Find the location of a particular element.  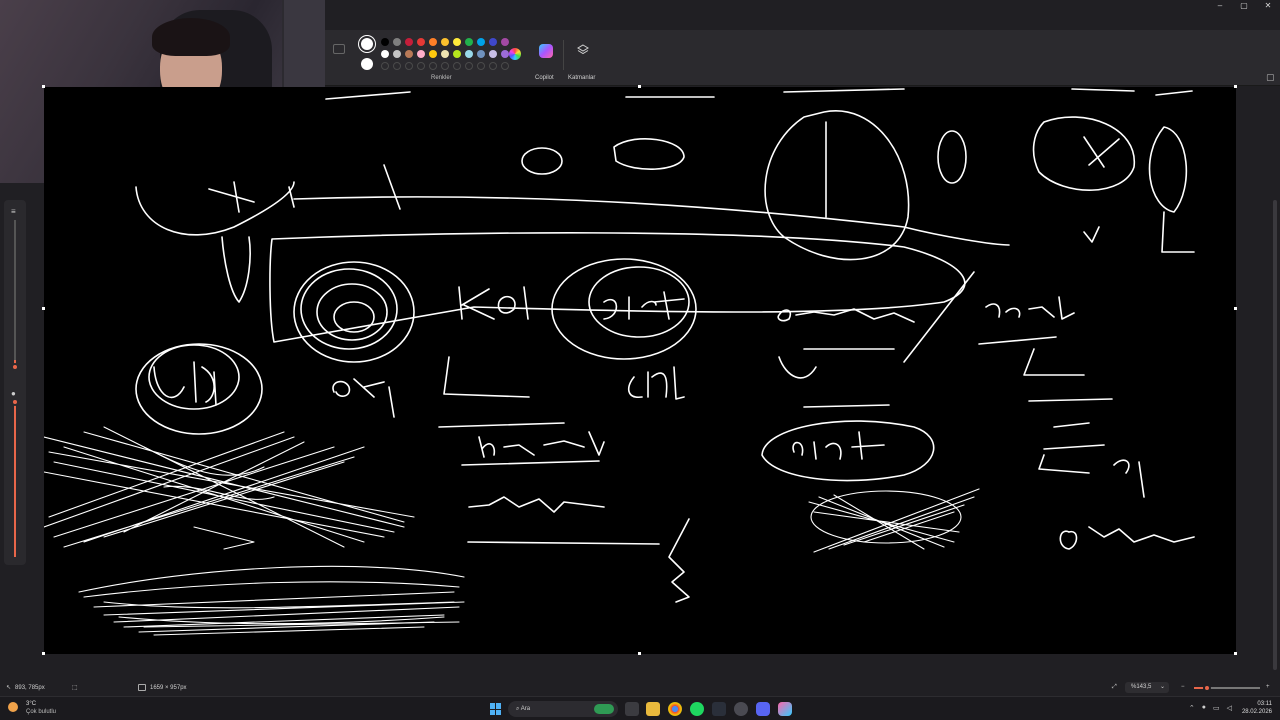

stroke-right-l2 is located at coordinates (1054, 362).